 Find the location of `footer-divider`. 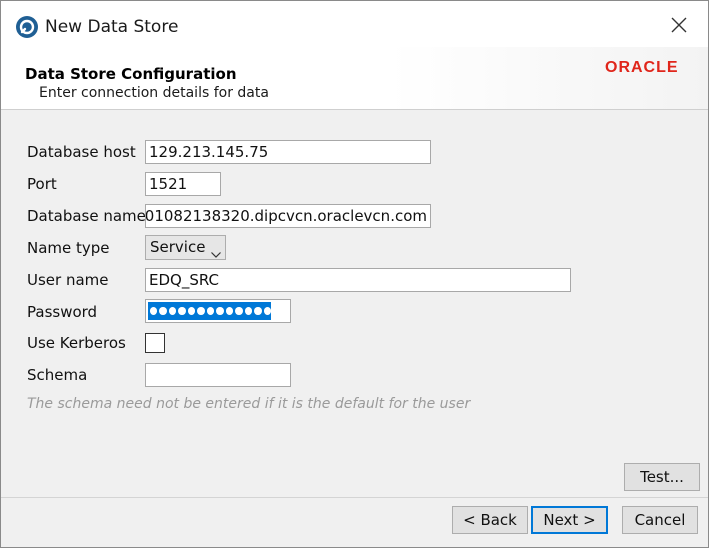

footer-divider is located at coordinates (354, 497).